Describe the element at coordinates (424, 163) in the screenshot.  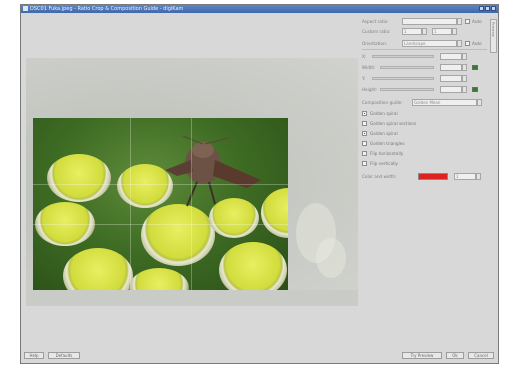
I see `option-row: Flip vertically` at that location.